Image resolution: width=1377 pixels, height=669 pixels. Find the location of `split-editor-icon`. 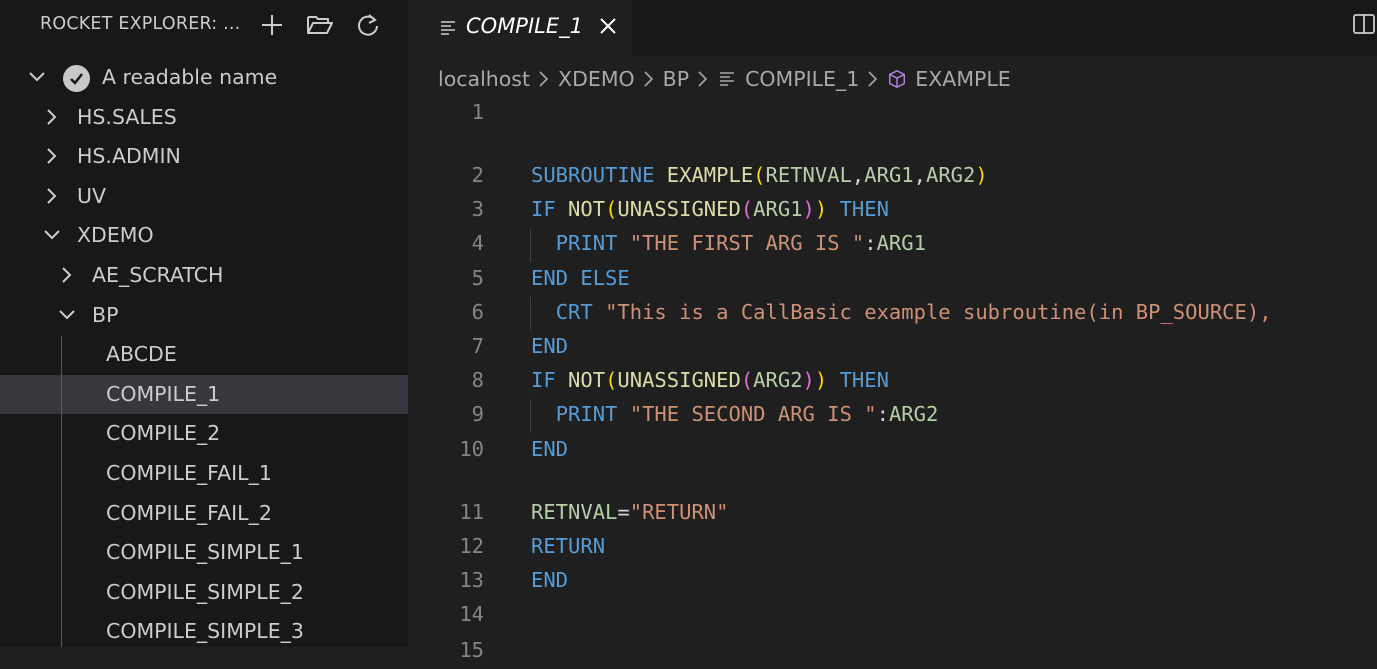

split-editor-icon is located at coordinates (1364, 24).